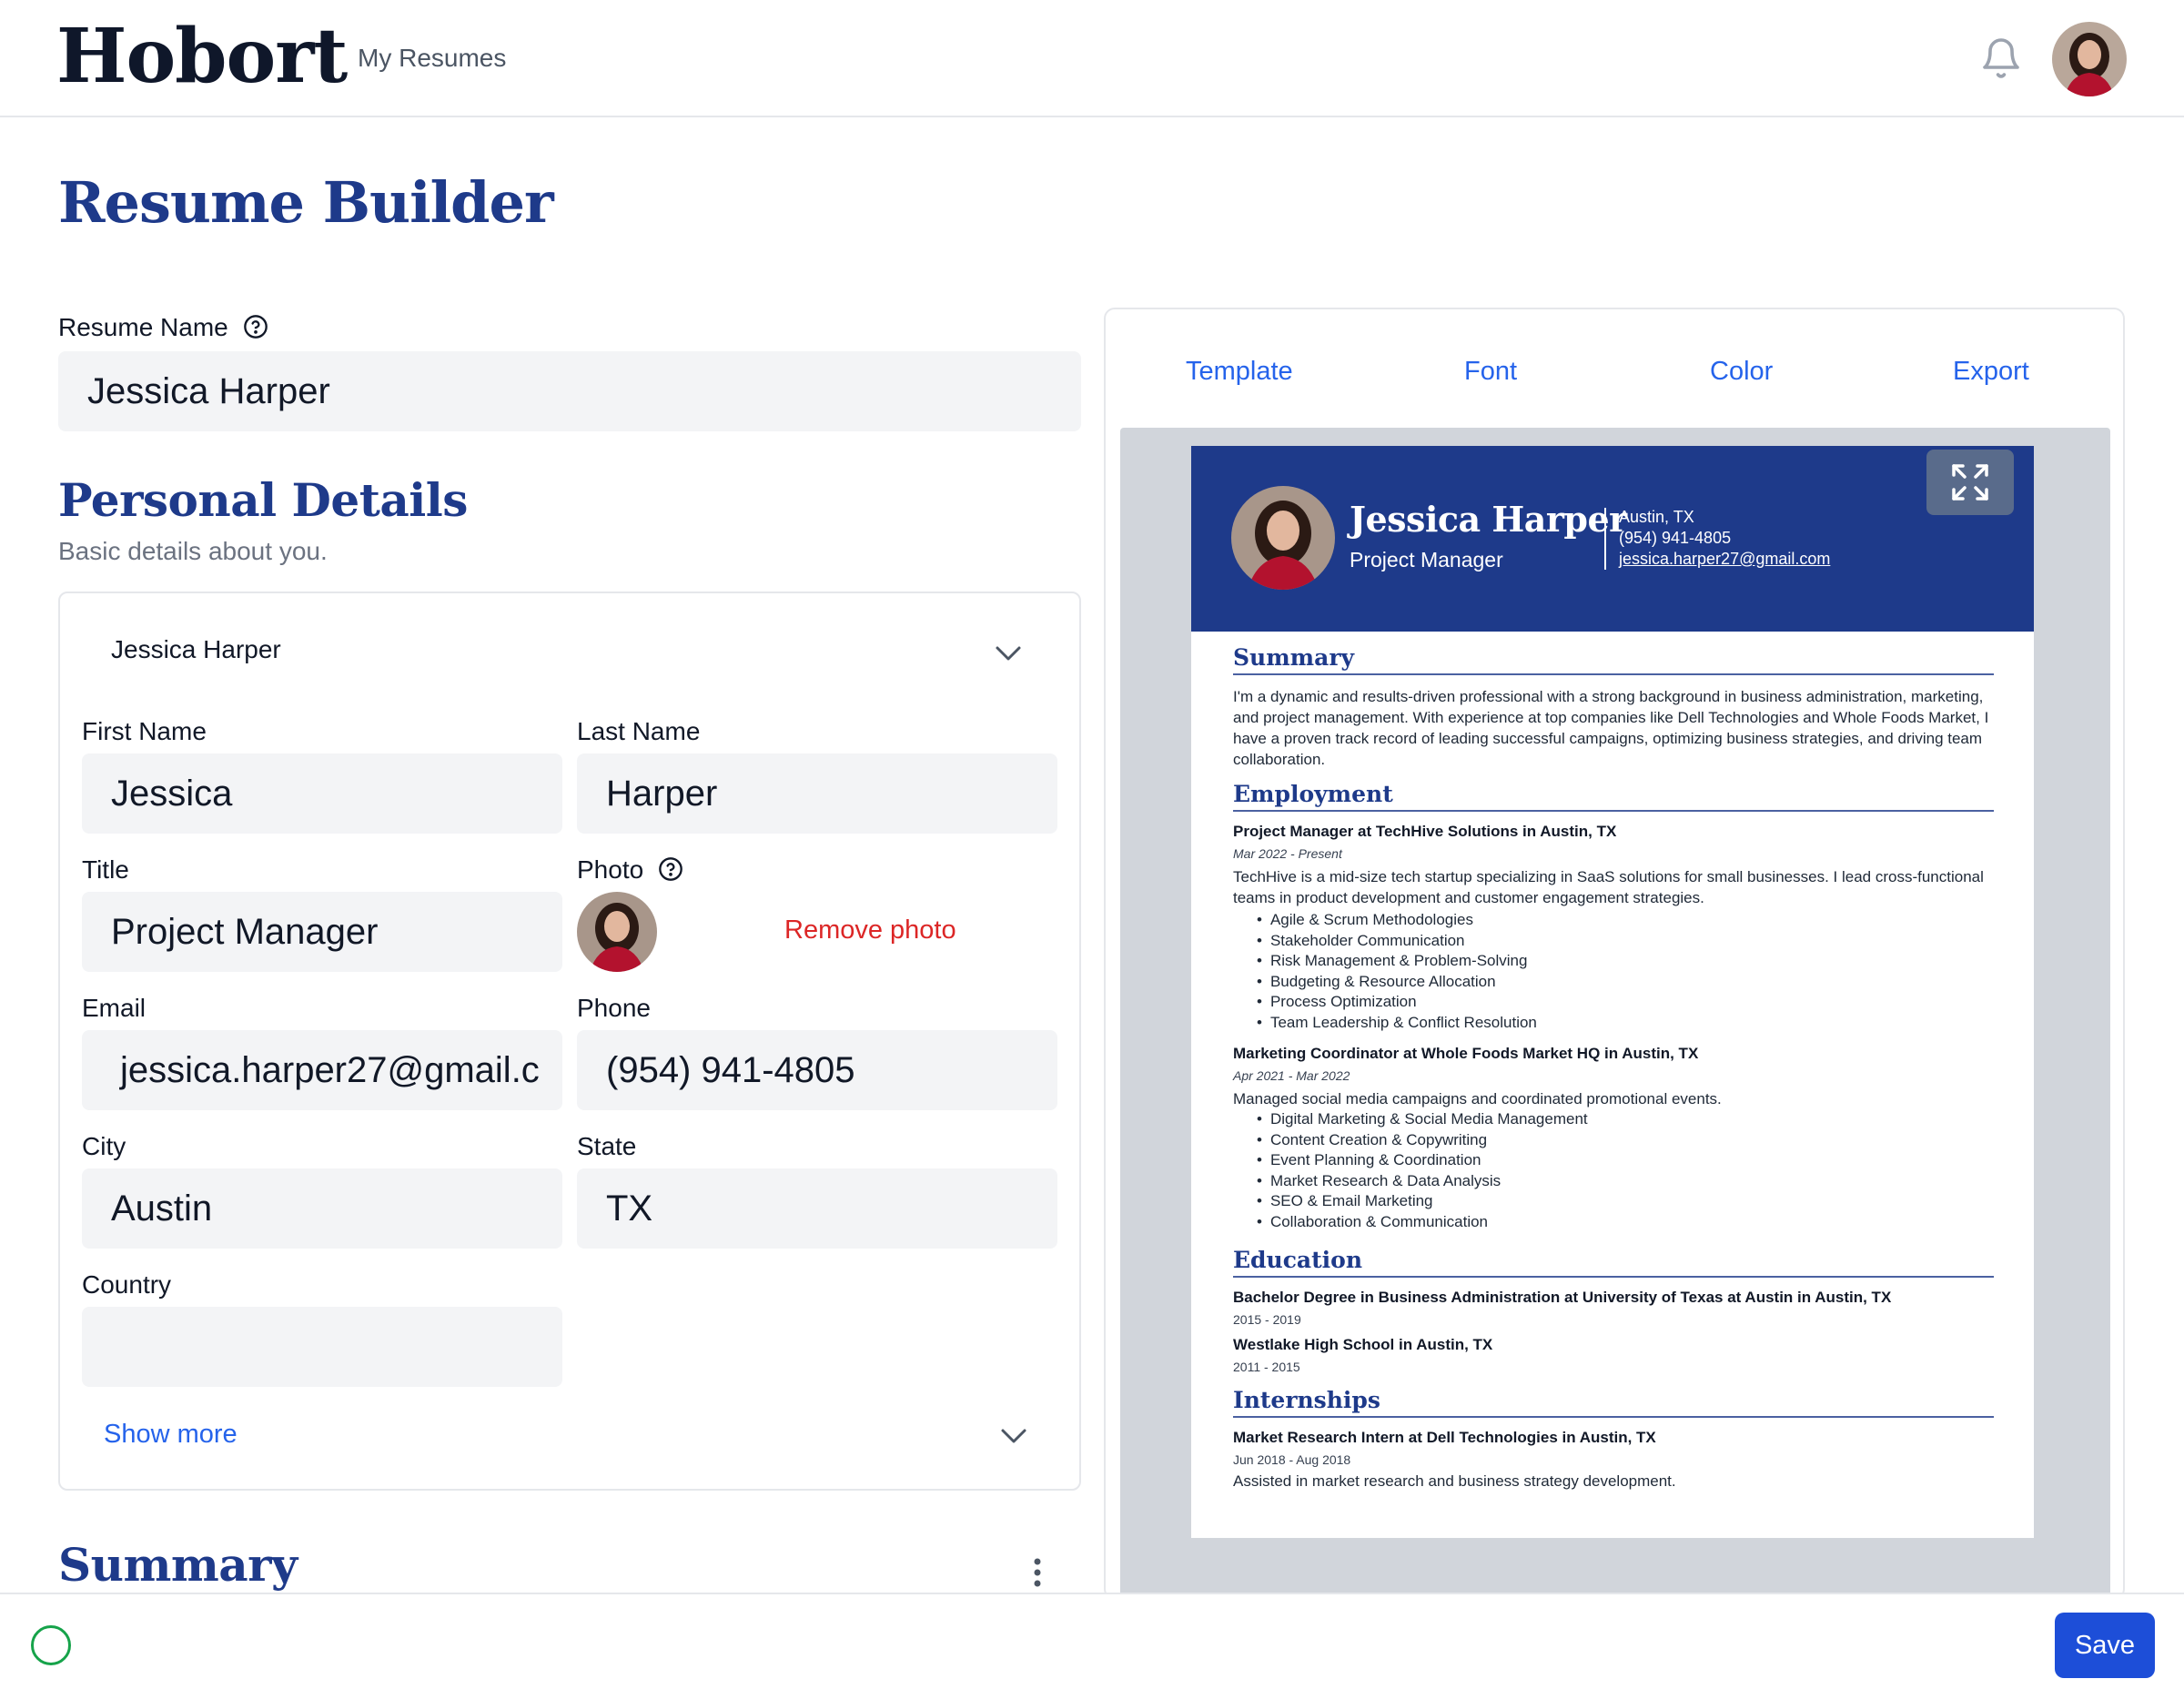  I want to click on resume-job-title: Project Manager, so click(1427, 559).